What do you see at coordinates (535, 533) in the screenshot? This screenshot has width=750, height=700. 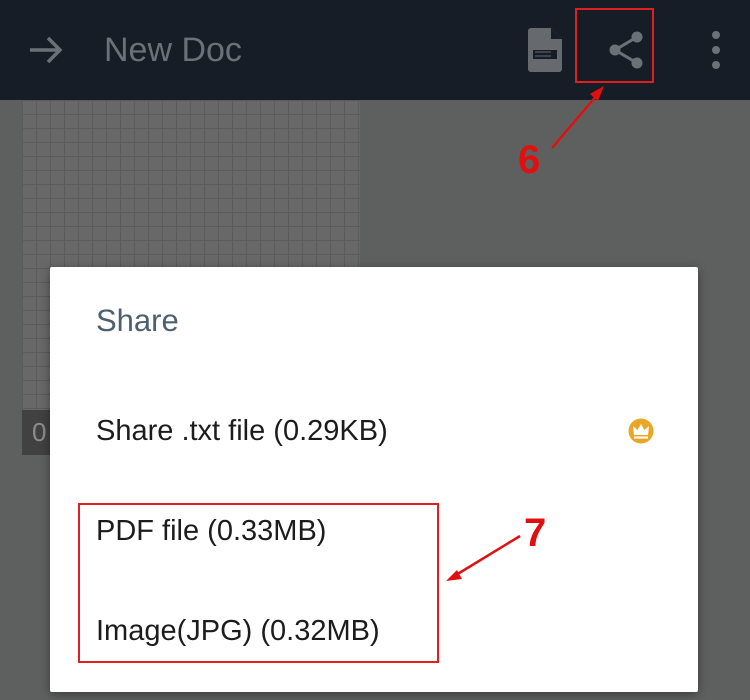 I see `callout-number: 7` at bounding box center [535, 533].